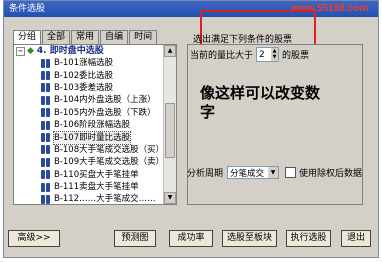 The image size is (382, 262). Describe the element at coordinates (264, 55) in the screenshot. I see `ratio-value: 2` at that location.